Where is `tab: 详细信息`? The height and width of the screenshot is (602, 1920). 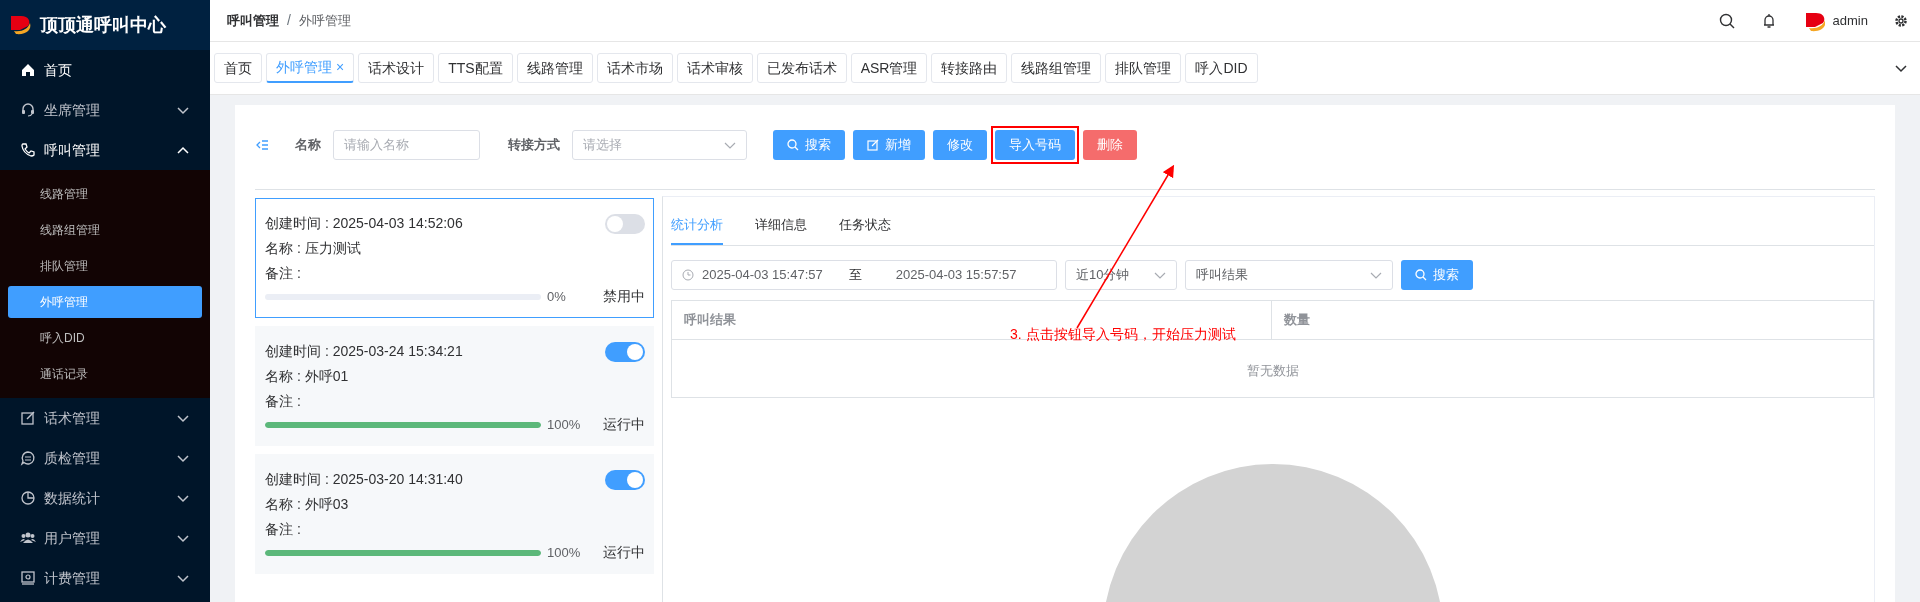 tab: 详细信息 is located at coordinates (781, 226).